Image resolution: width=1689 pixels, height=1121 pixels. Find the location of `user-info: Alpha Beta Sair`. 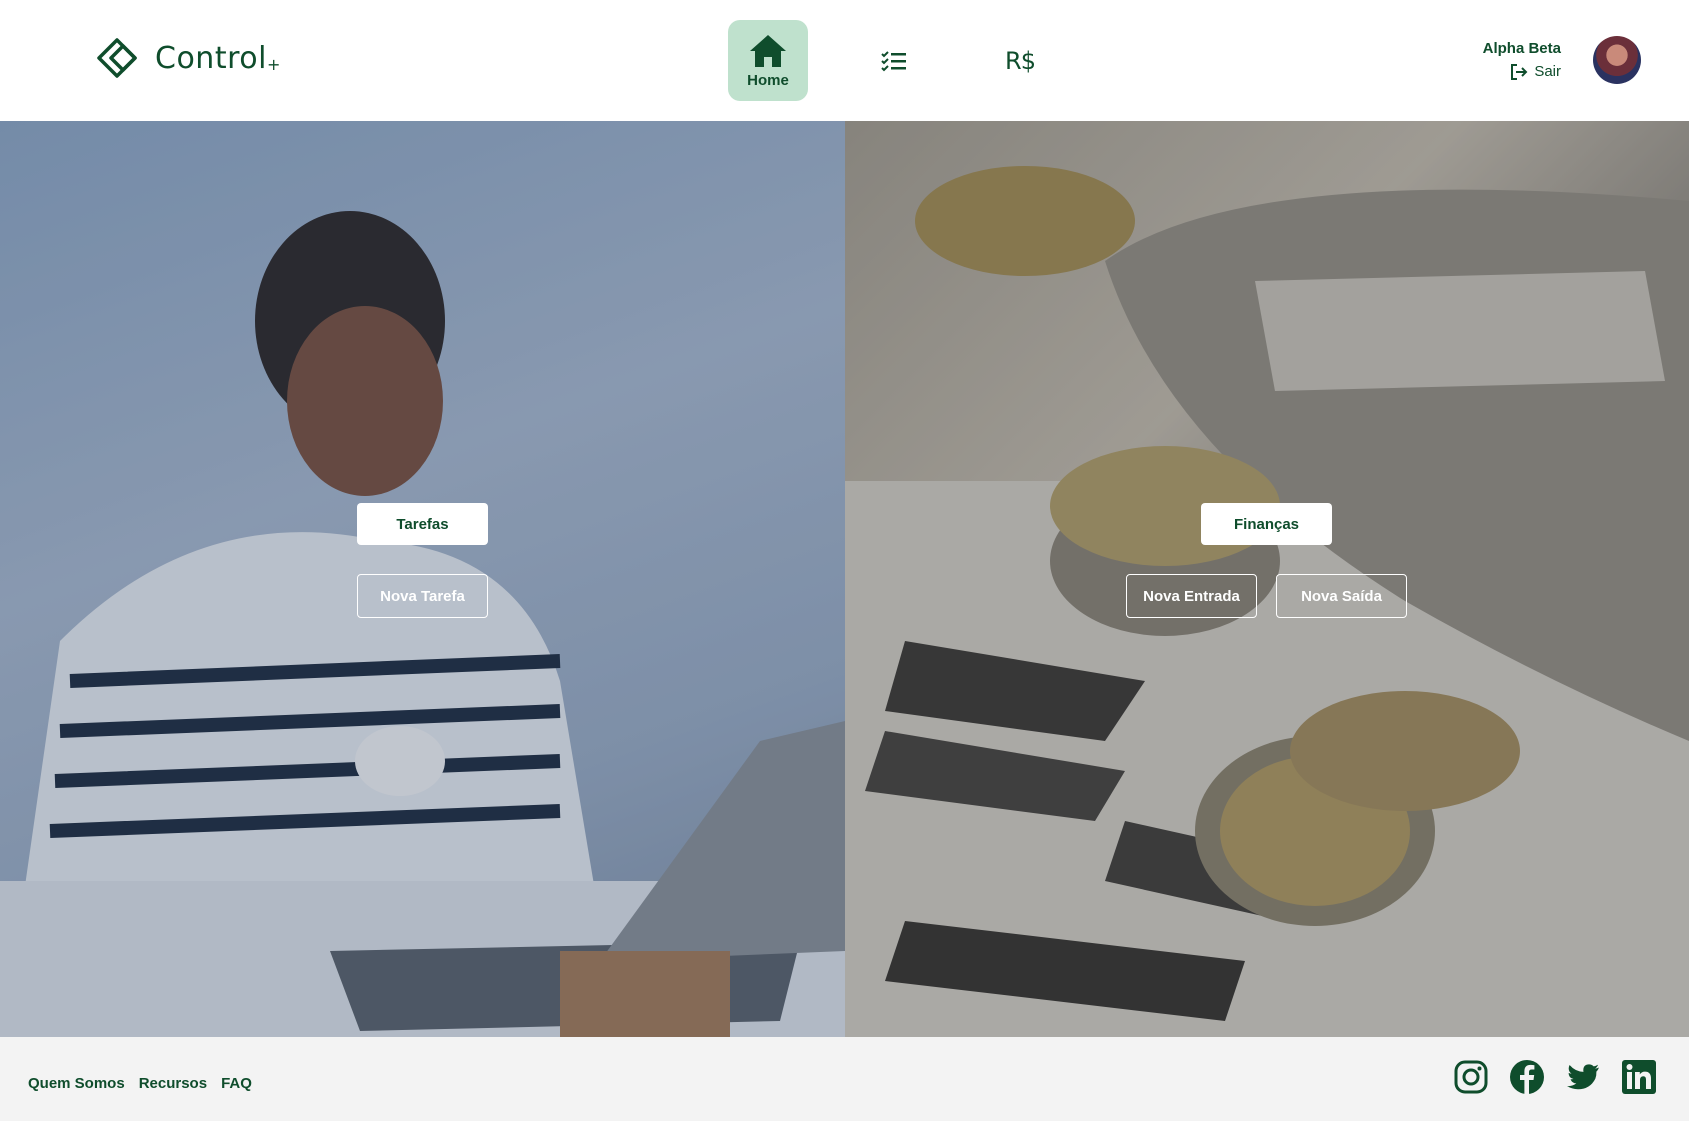

user-info: Alpha Beta Sair is located at coordinates (1522, 60).